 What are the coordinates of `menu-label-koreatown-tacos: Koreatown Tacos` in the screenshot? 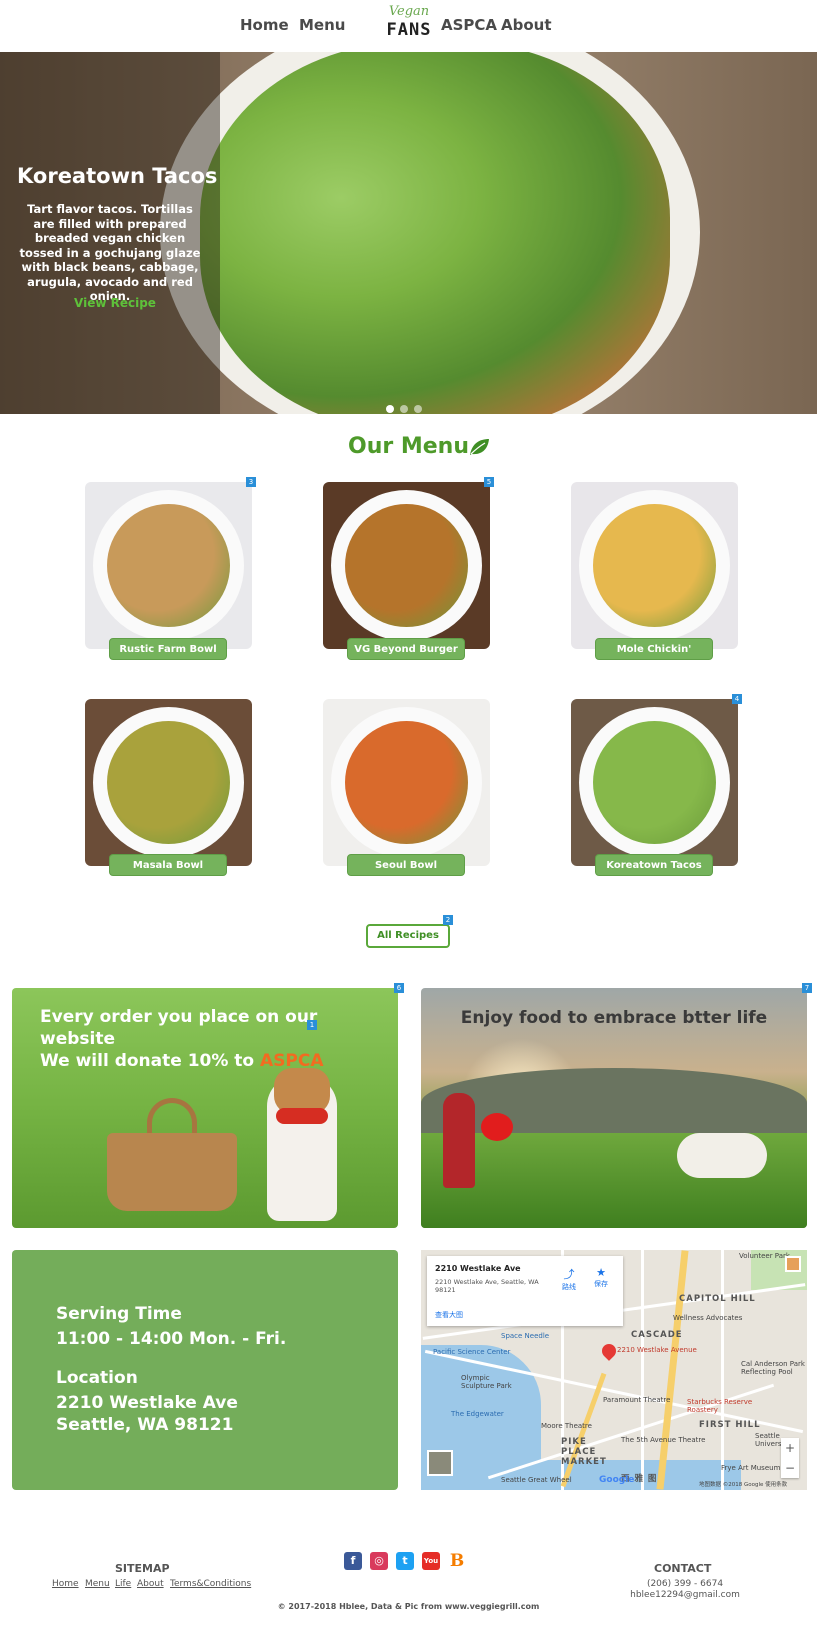 It's located at (654, 865).